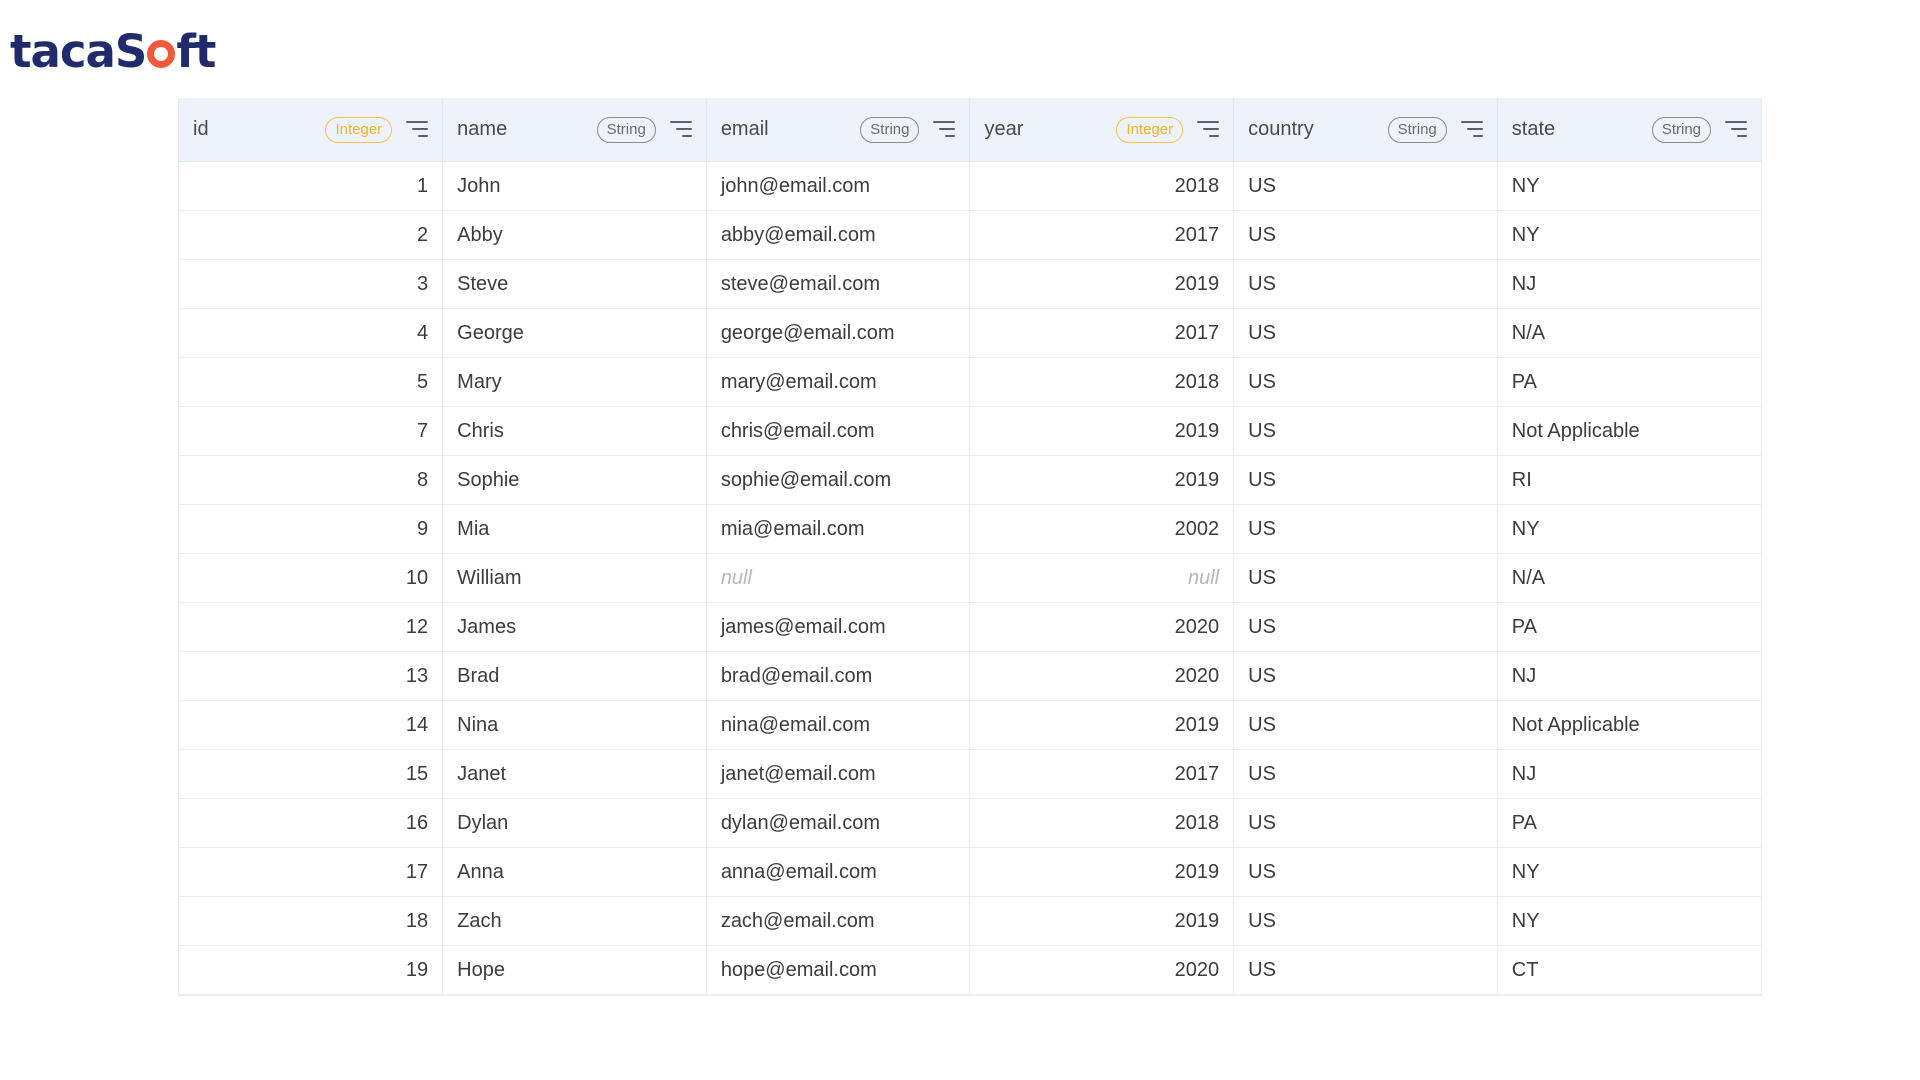 The width and height of the screenshot is (1920, 1080). Describe the element at coordinates (574, 333) in the screenshot. I see `cell-name: George` at that location.